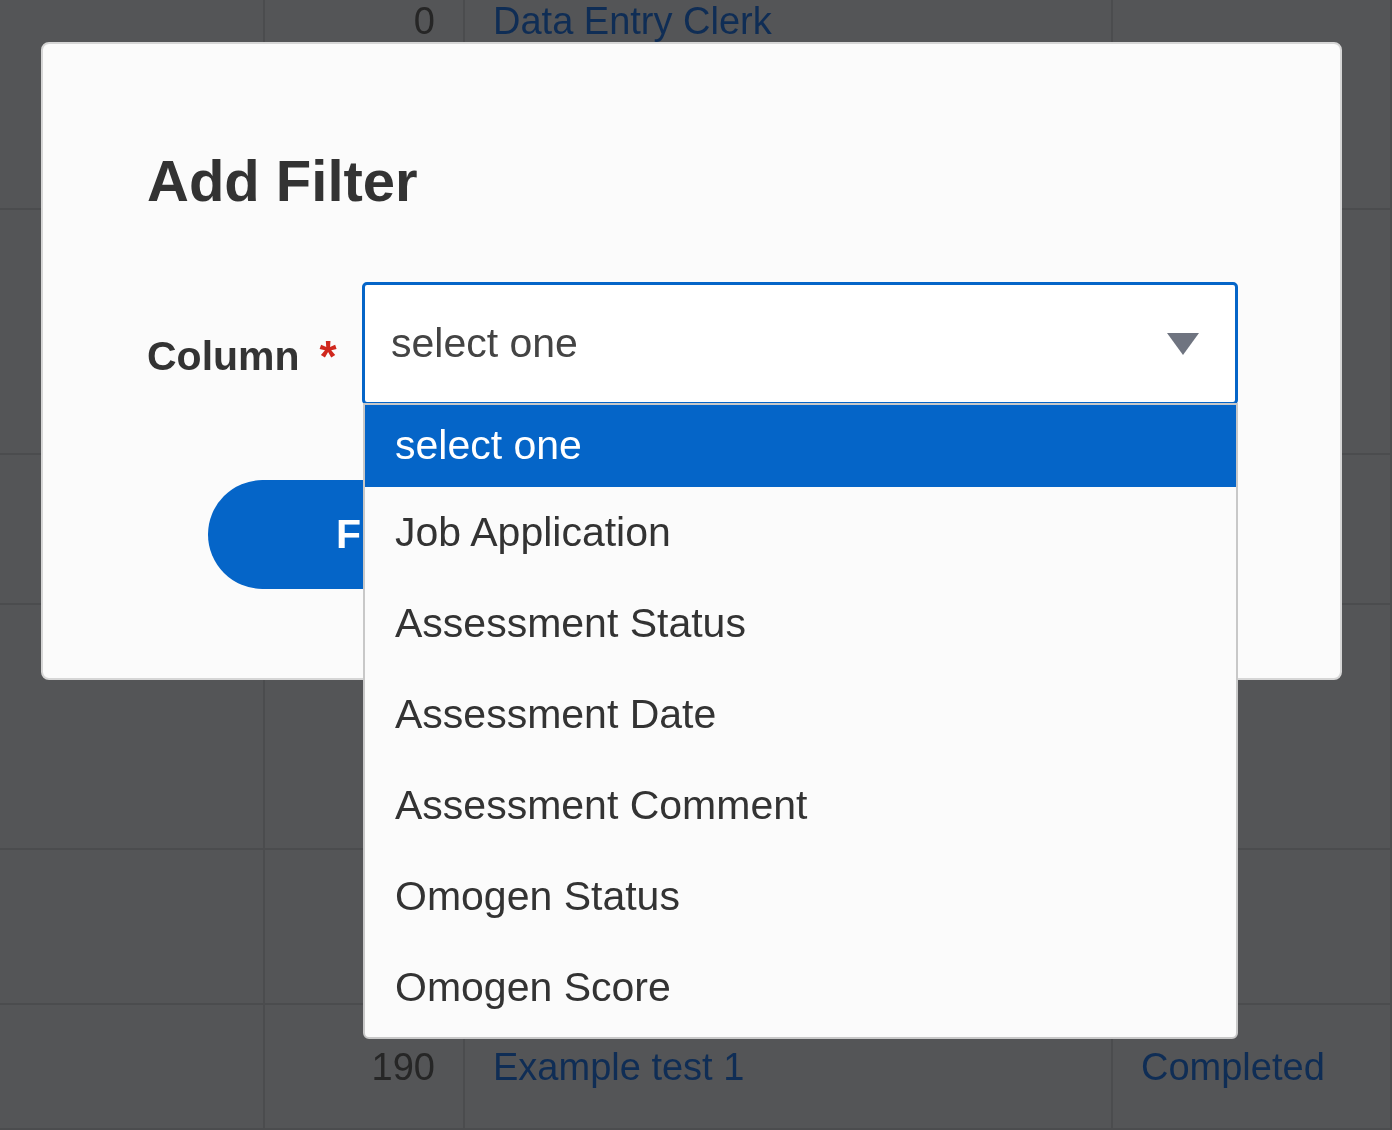  What do you see at coordinates (1183, 343) in the screenshot?
I see `dropdown-caret-icon` at bounding box center [1183, 343].